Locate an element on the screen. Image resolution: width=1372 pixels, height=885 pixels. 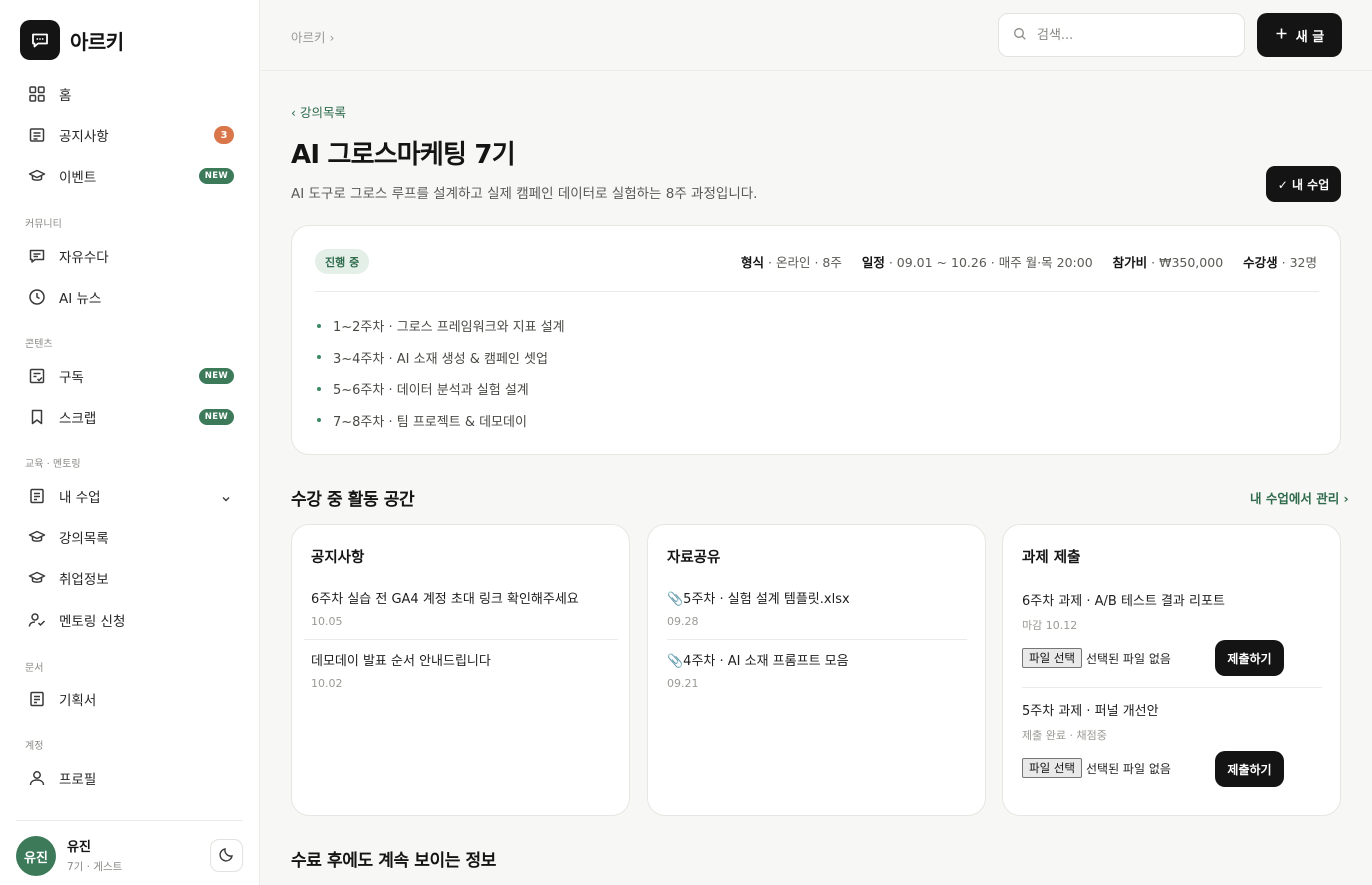
my-class-button: ✓ 내 수업 is located at coordinates (1303, 184).